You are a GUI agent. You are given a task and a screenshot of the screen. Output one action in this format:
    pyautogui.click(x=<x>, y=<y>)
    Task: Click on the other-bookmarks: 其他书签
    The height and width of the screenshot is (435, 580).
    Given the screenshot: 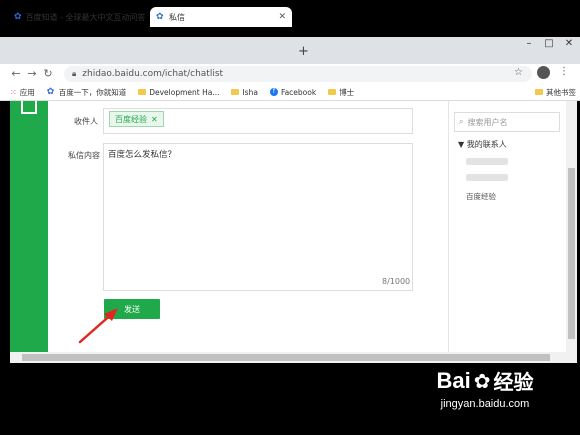 What is the action you would take?
    pyautogui.click(x=555, y=92)
    